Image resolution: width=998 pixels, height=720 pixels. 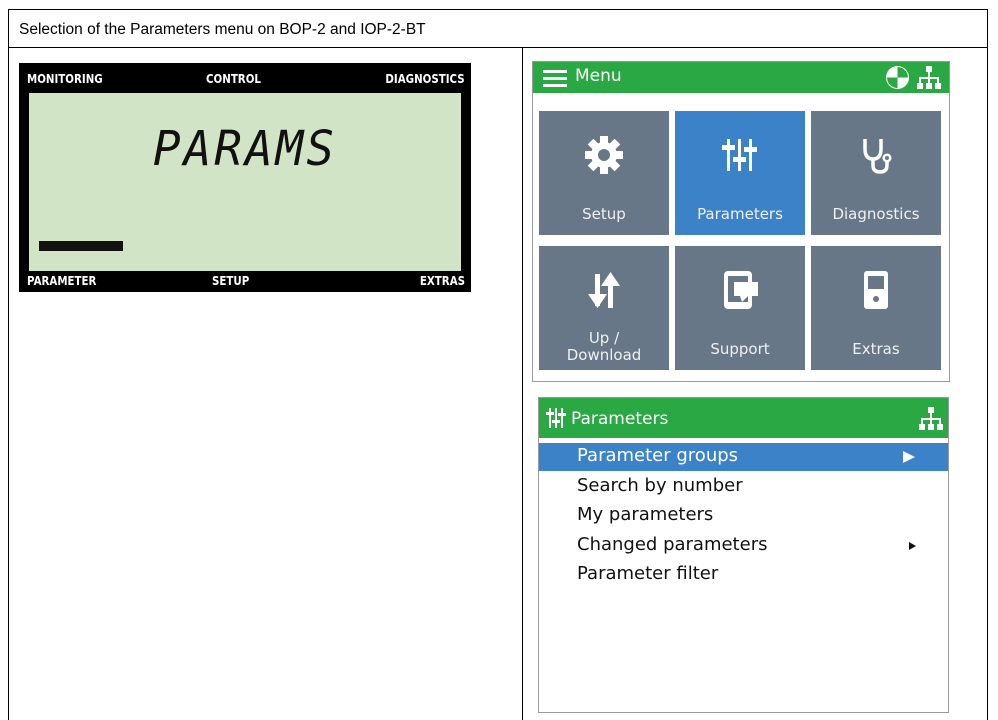 I want to click on hamburger-icon, so click(x=555, y=78).